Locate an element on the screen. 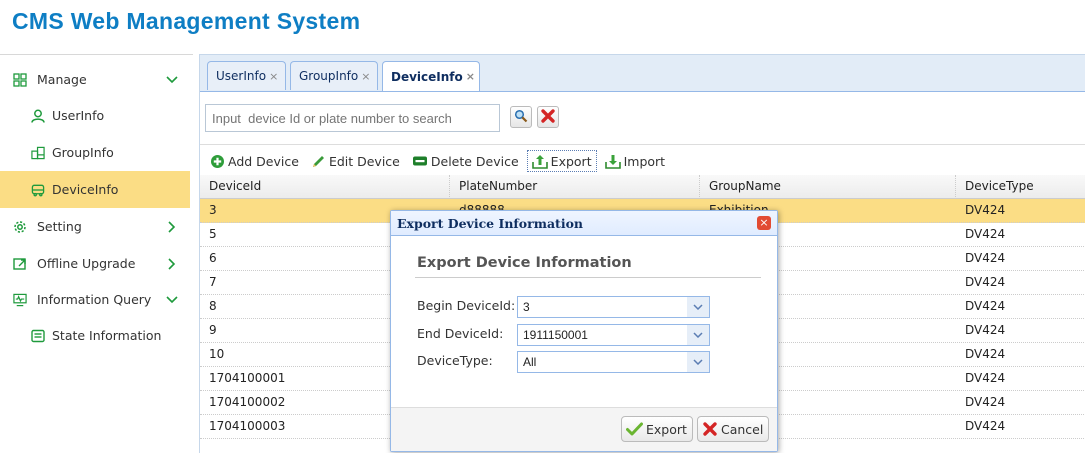 The width and height of the screenshot is (1085, 453). devicetype-label: DeviceType: is located at coordinates (455, 360).